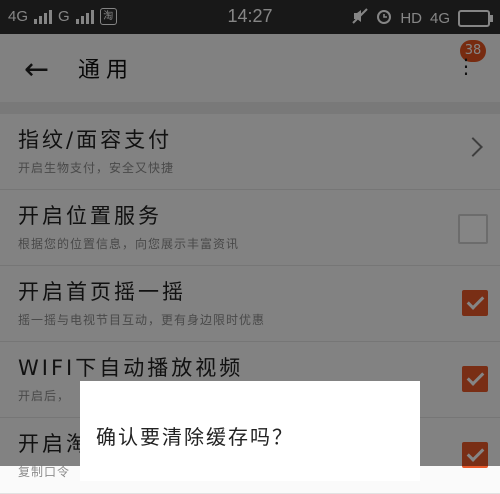 This screenshot has width=500, height=494. I want to click on dialog-message: 确认要清除缓存吗？, so click(195, 437).